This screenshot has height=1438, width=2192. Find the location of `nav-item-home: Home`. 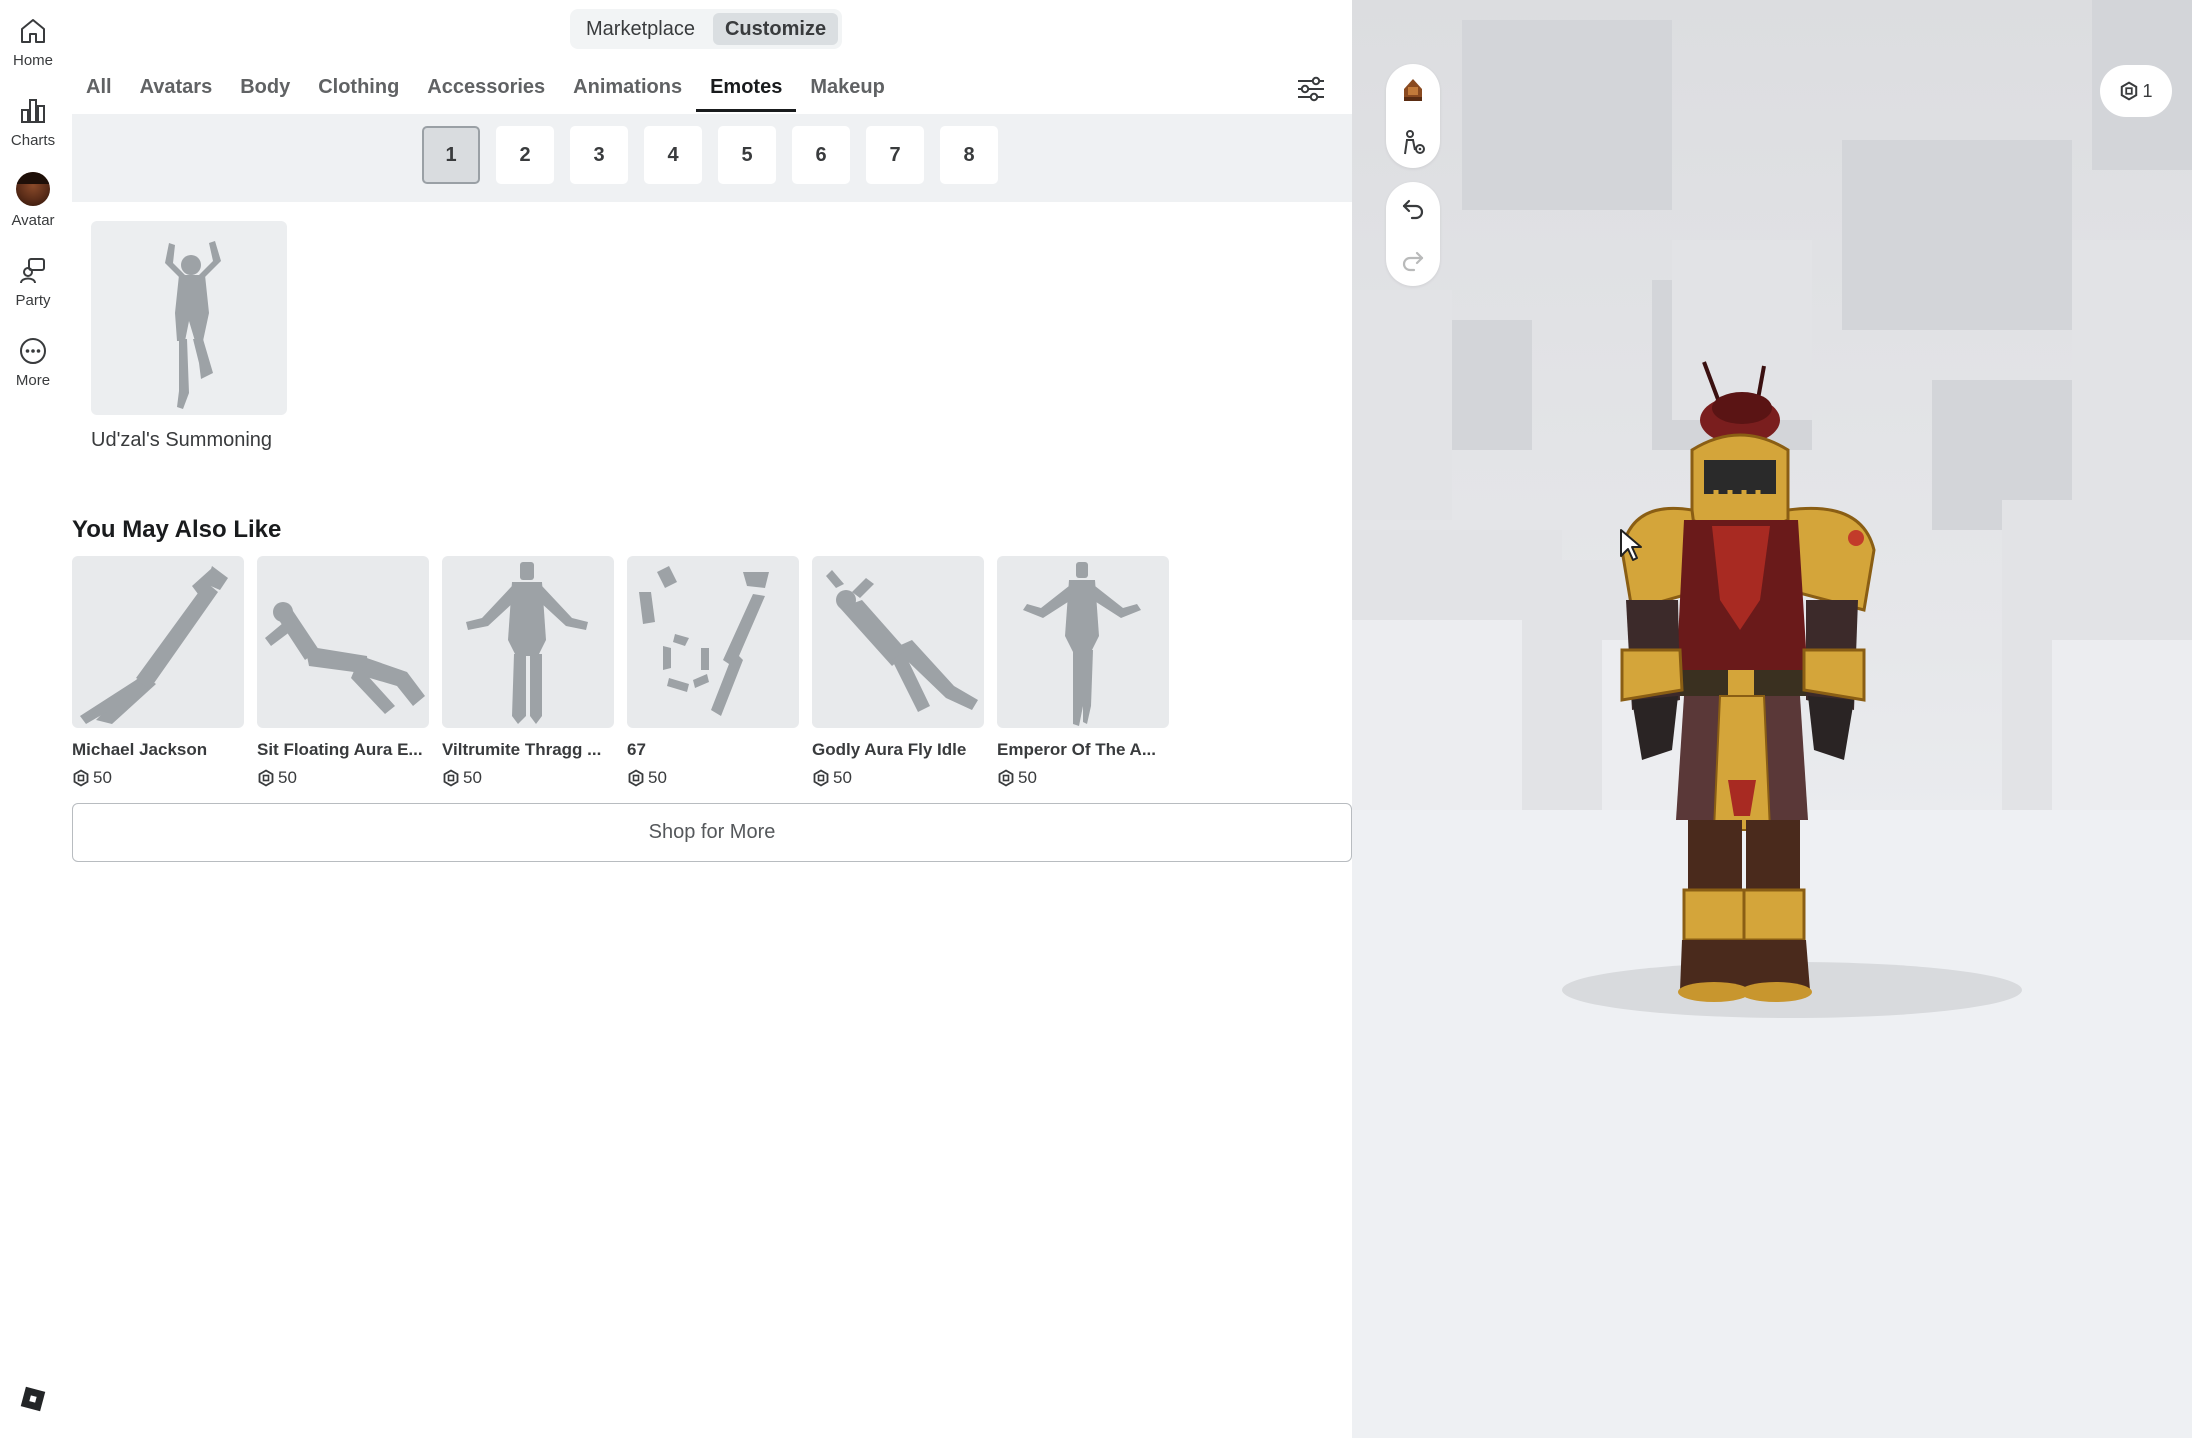

nav-item-home: Home is located at coordinates (33, 42).